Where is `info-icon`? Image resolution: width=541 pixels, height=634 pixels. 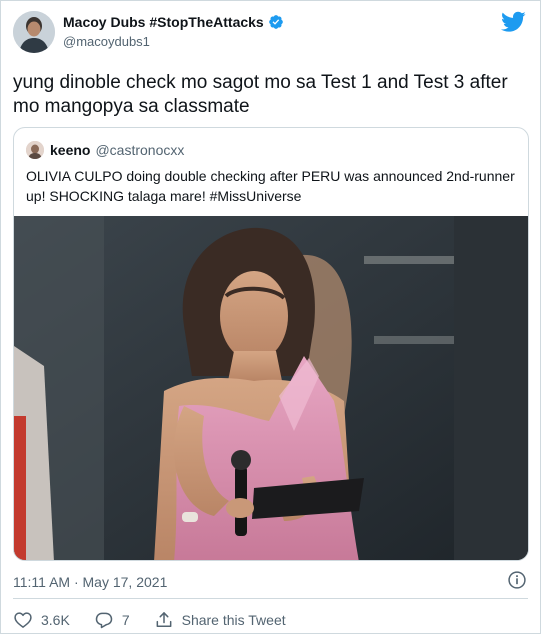 info-icon is located at coordinates (517, 580).